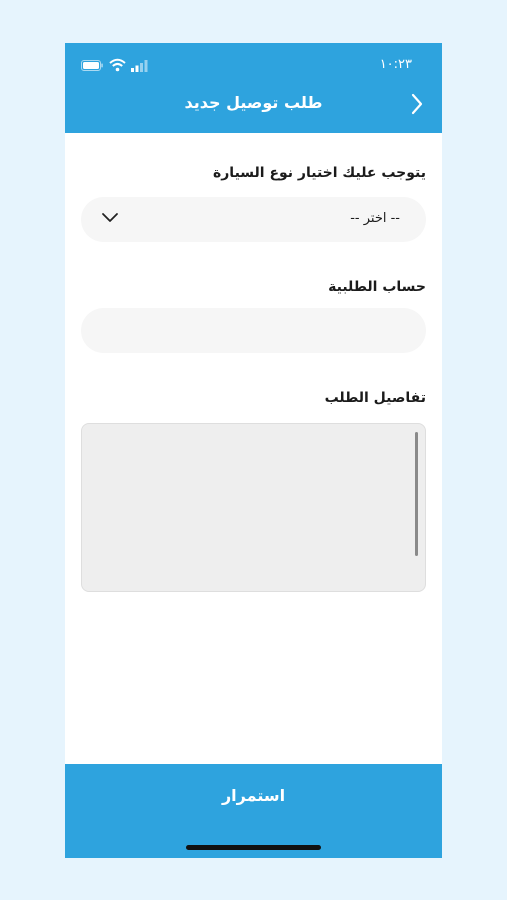 The image size is (507, 900). Describe the element at coordinates (253, 88) in the screenshot. I see `header-bar: ١٠:٢٣ طلب توصيل جديد` at that location.